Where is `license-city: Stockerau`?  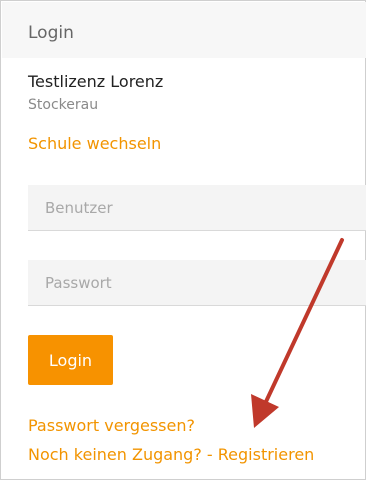
license-city: Stockerau is located at coordinates (63, 105).